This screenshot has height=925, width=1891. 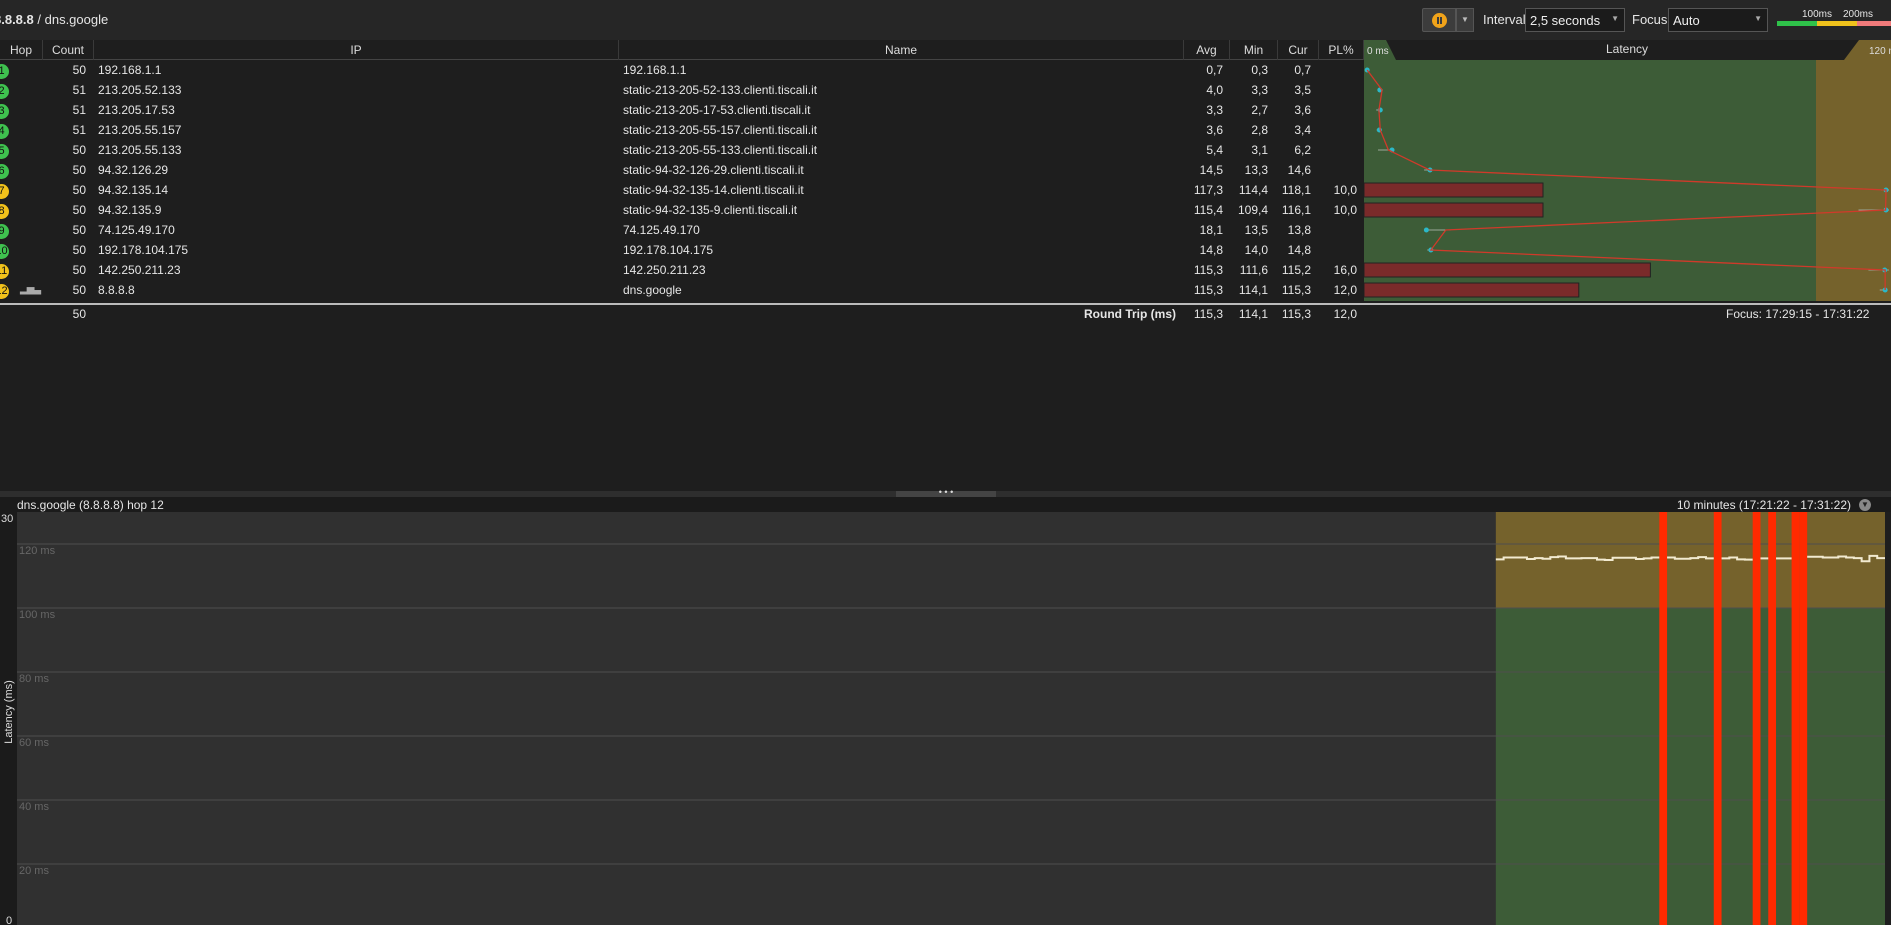 I want to click on focus-select: Auto ▼, so click(x=1718, y=20).